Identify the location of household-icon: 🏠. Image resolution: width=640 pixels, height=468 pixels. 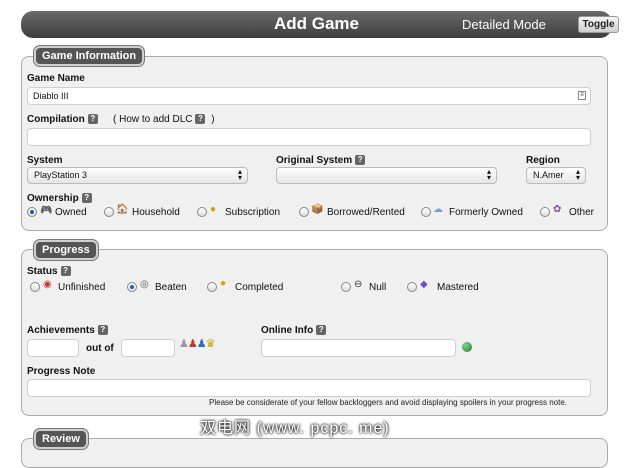
(122, 209).